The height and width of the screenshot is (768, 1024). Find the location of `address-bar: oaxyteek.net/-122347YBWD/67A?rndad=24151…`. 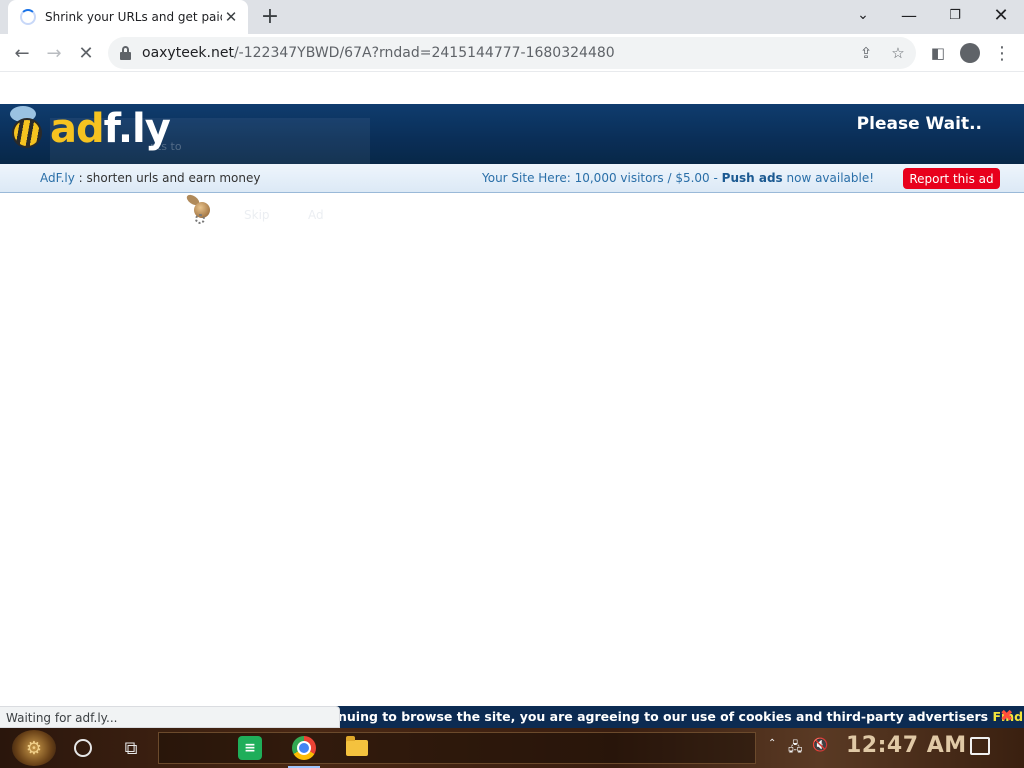

address-bar: oaxyteek.net/-122347YBWD/67A?rndad=24151… is located at coordinates (512, 53).